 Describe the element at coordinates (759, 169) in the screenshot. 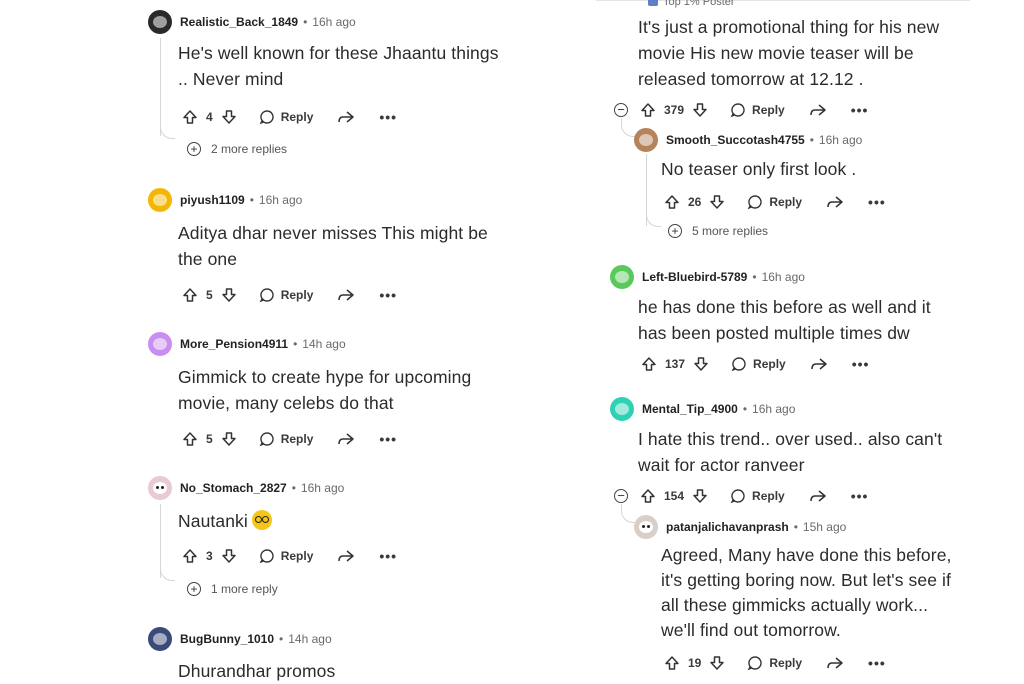

I see `comment-body: No teaser only first look .` at that location.